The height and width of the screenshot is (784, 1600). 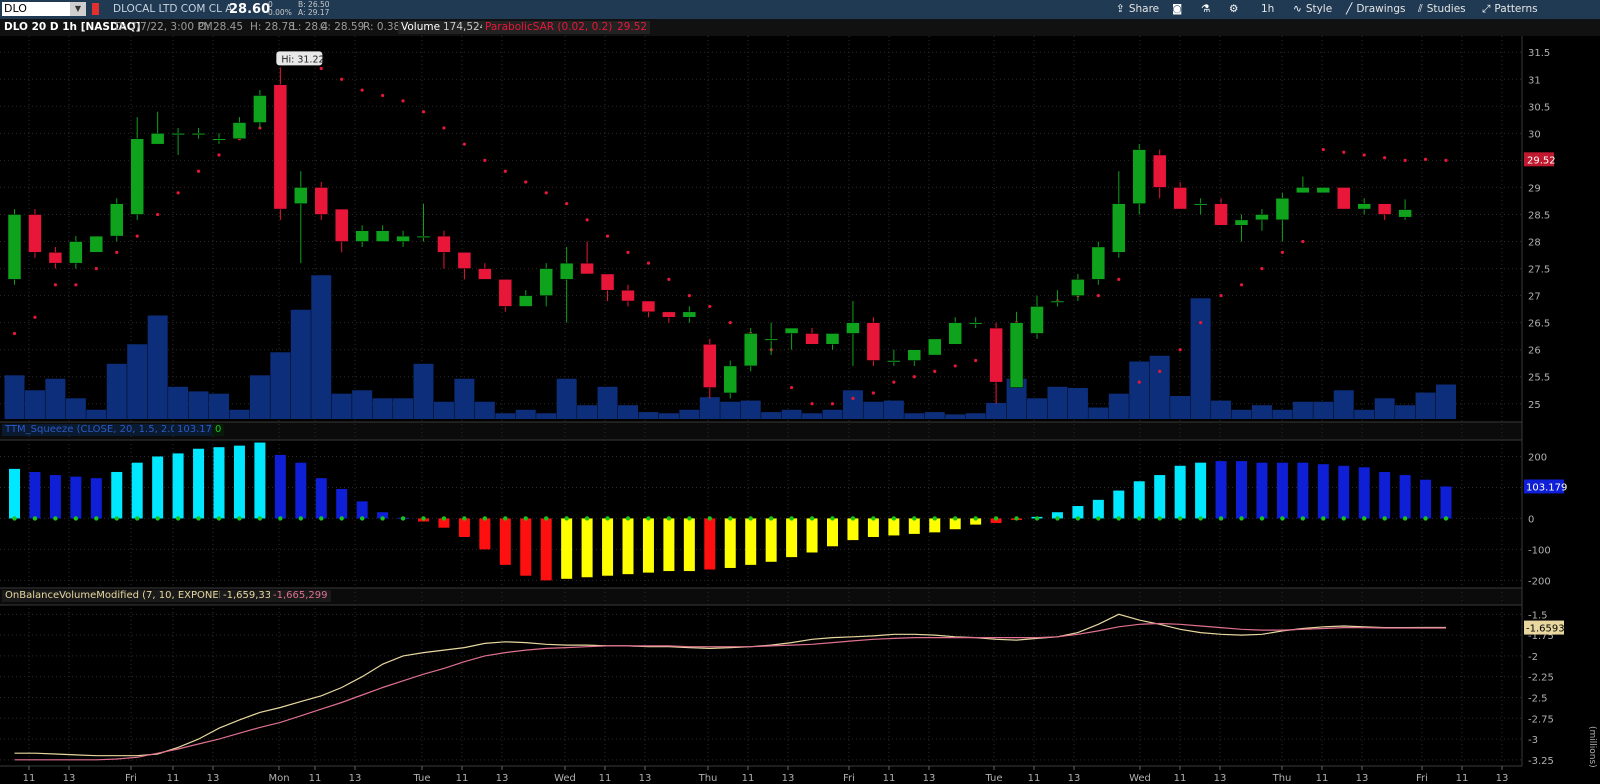 What do you see at coordinates (1510, 9) in the screenshot?
I see `patterns-button: ⤢ Patterns` at bounding box center [1510, 9].